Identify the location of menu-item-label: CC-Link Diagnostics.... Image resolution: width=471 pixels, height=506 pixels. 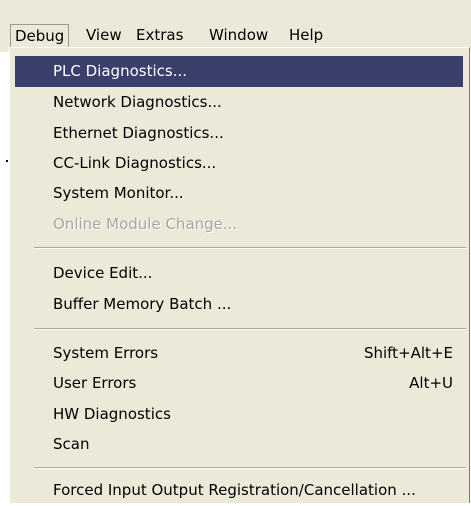
(135, 163).